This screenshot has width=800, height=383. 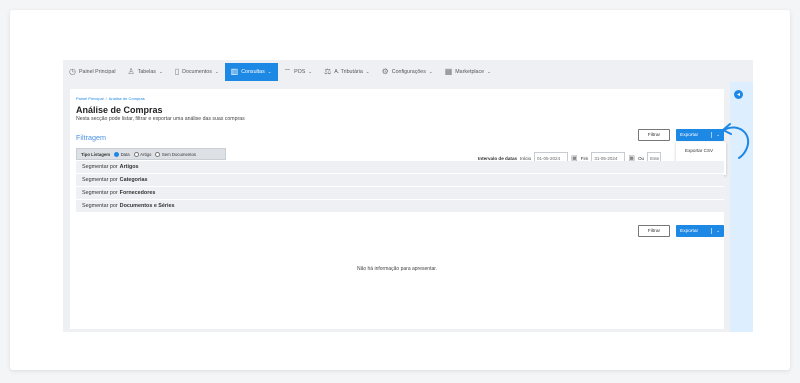 I want to click on interval-label: Intervalo de datas, so click(x=498, y=158).